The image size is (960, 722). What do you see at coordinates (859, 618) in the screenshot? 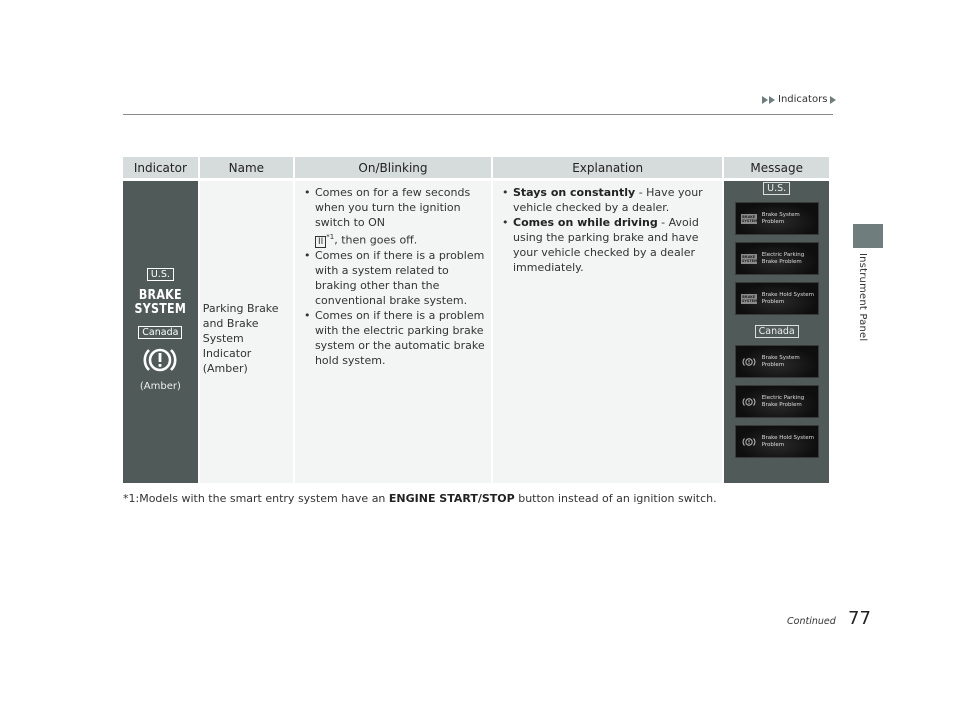
I see `page-number: 77` at bounding box center [859, 618].